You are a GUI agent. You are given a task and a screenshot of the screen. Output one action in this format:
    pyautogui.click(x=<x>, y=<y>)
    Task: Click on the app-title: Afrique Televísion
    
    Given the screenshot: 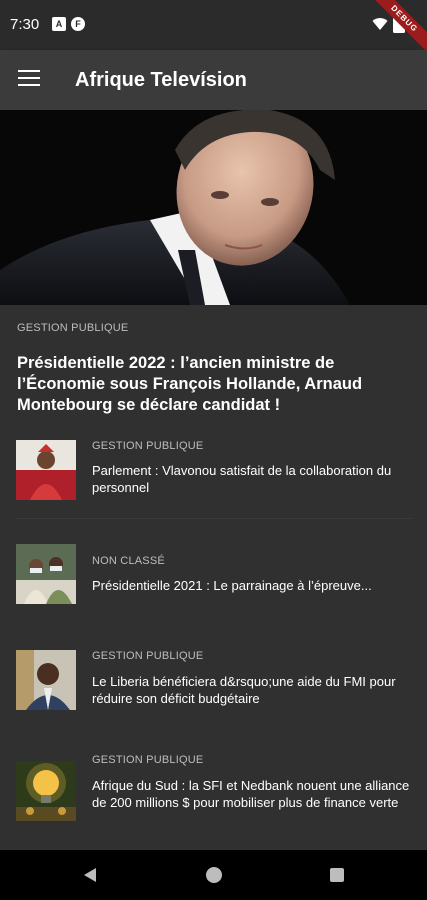 What is the action you would take?
    pyautogui.click(x=161, y=80)
    